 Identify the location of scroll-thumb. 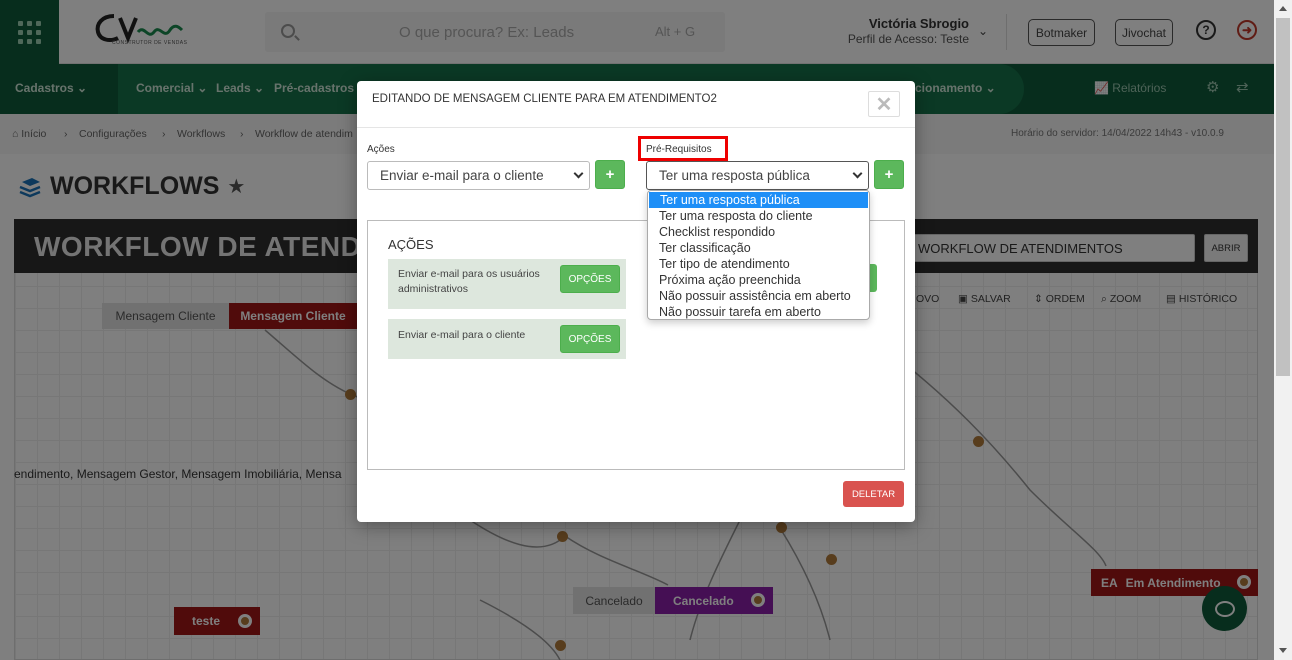
(1283, 197).